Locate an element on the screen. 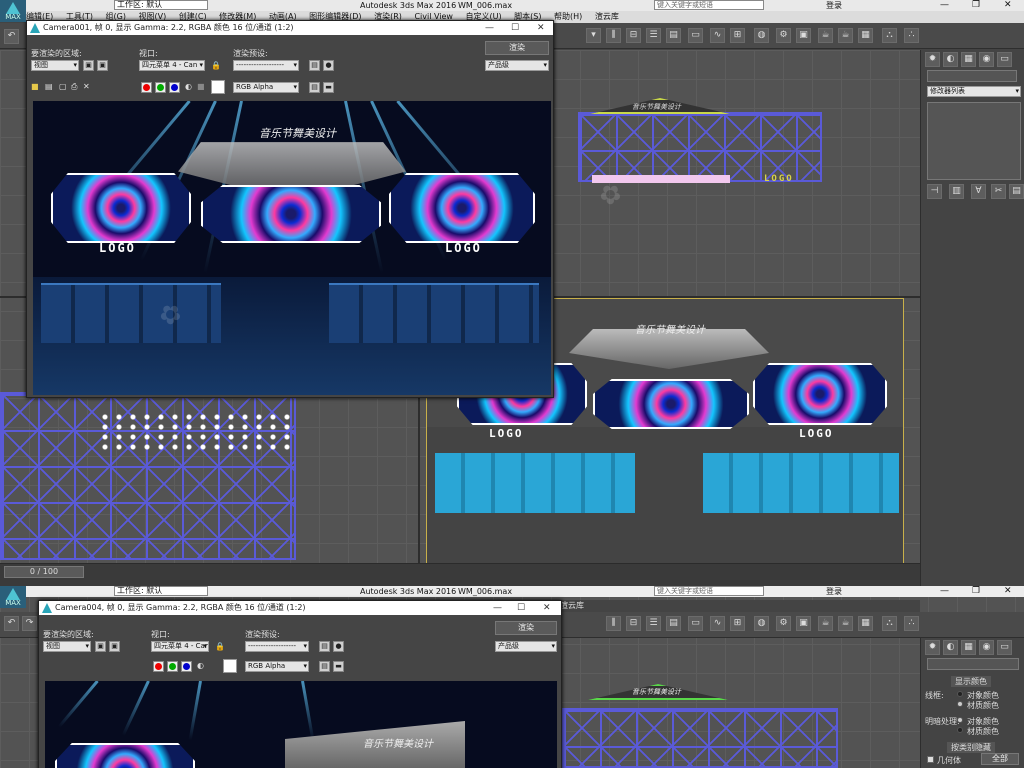 The width and height of the screenshot is (1024, 768). menu-item: 帮助(H) is located at coordinates (568, 16).